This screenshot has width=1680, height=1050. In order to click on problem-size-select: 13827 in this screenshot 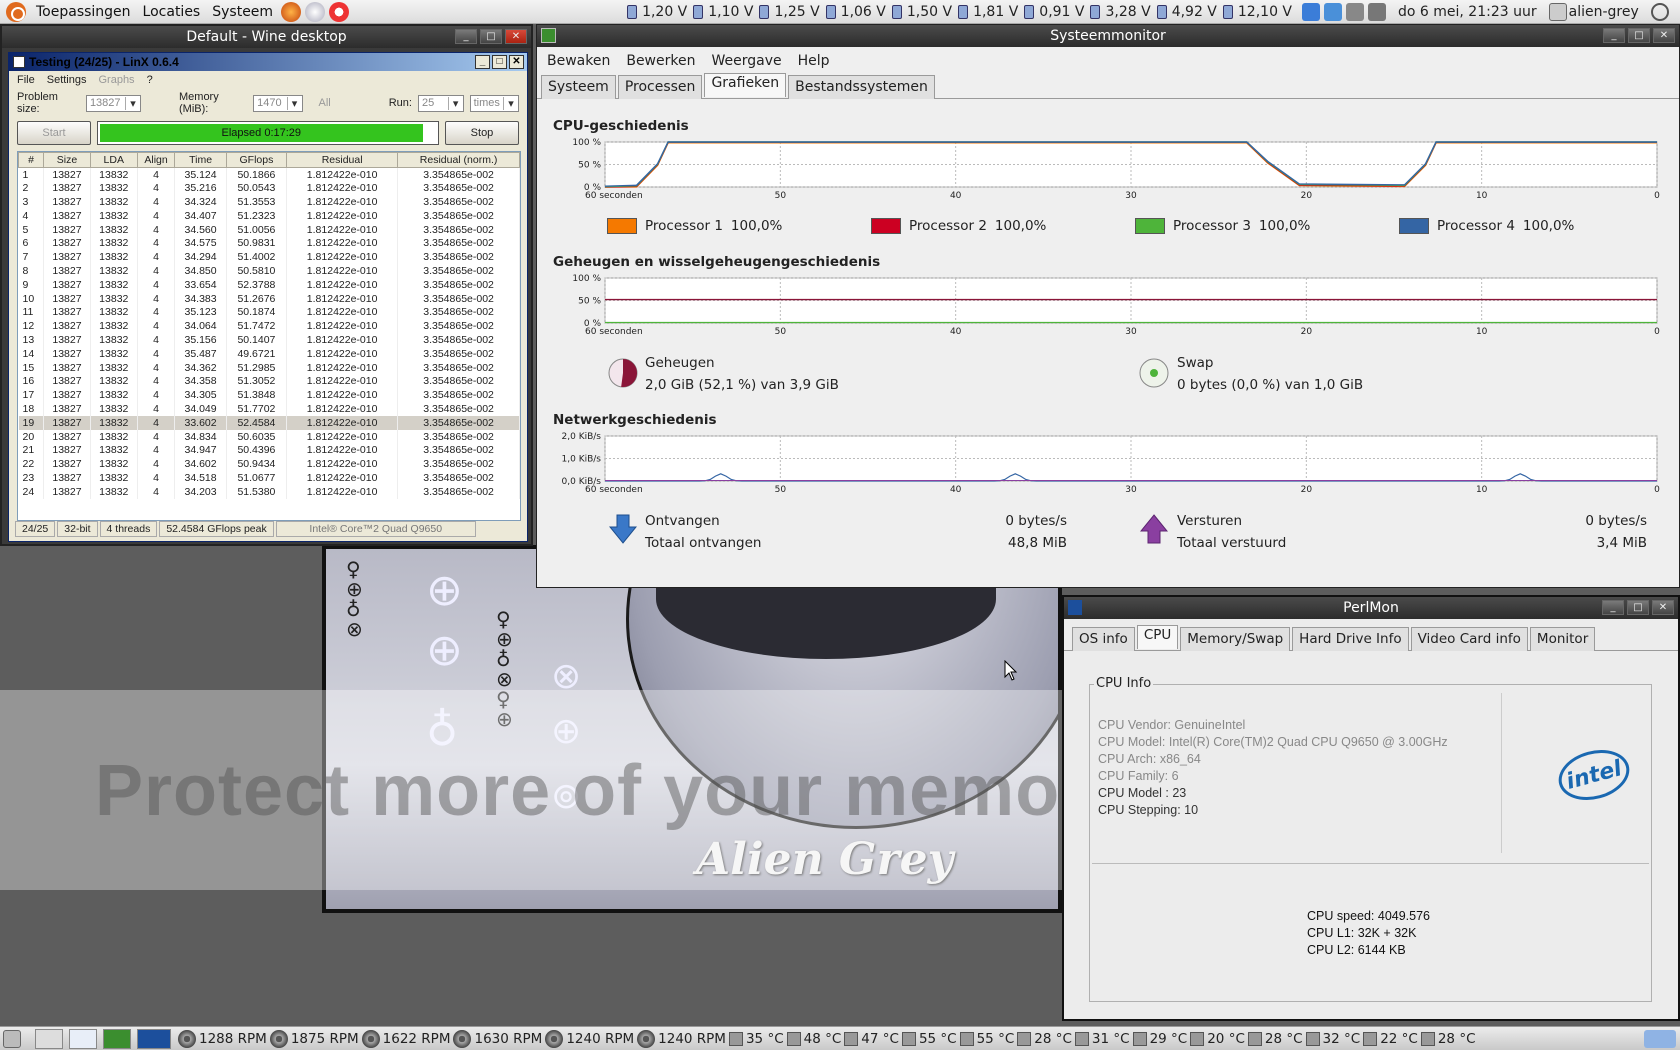, I will do `click(113, 103)`.